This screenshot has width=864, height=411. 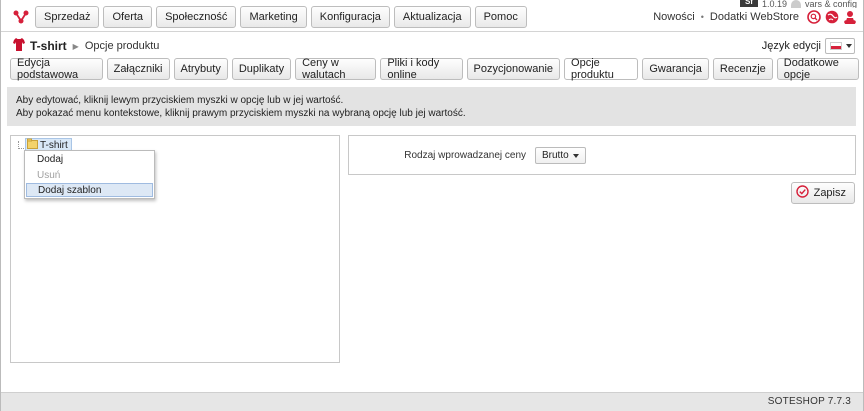 I want to click on debug-config-link: vars & config, so click(x=831, y=4).